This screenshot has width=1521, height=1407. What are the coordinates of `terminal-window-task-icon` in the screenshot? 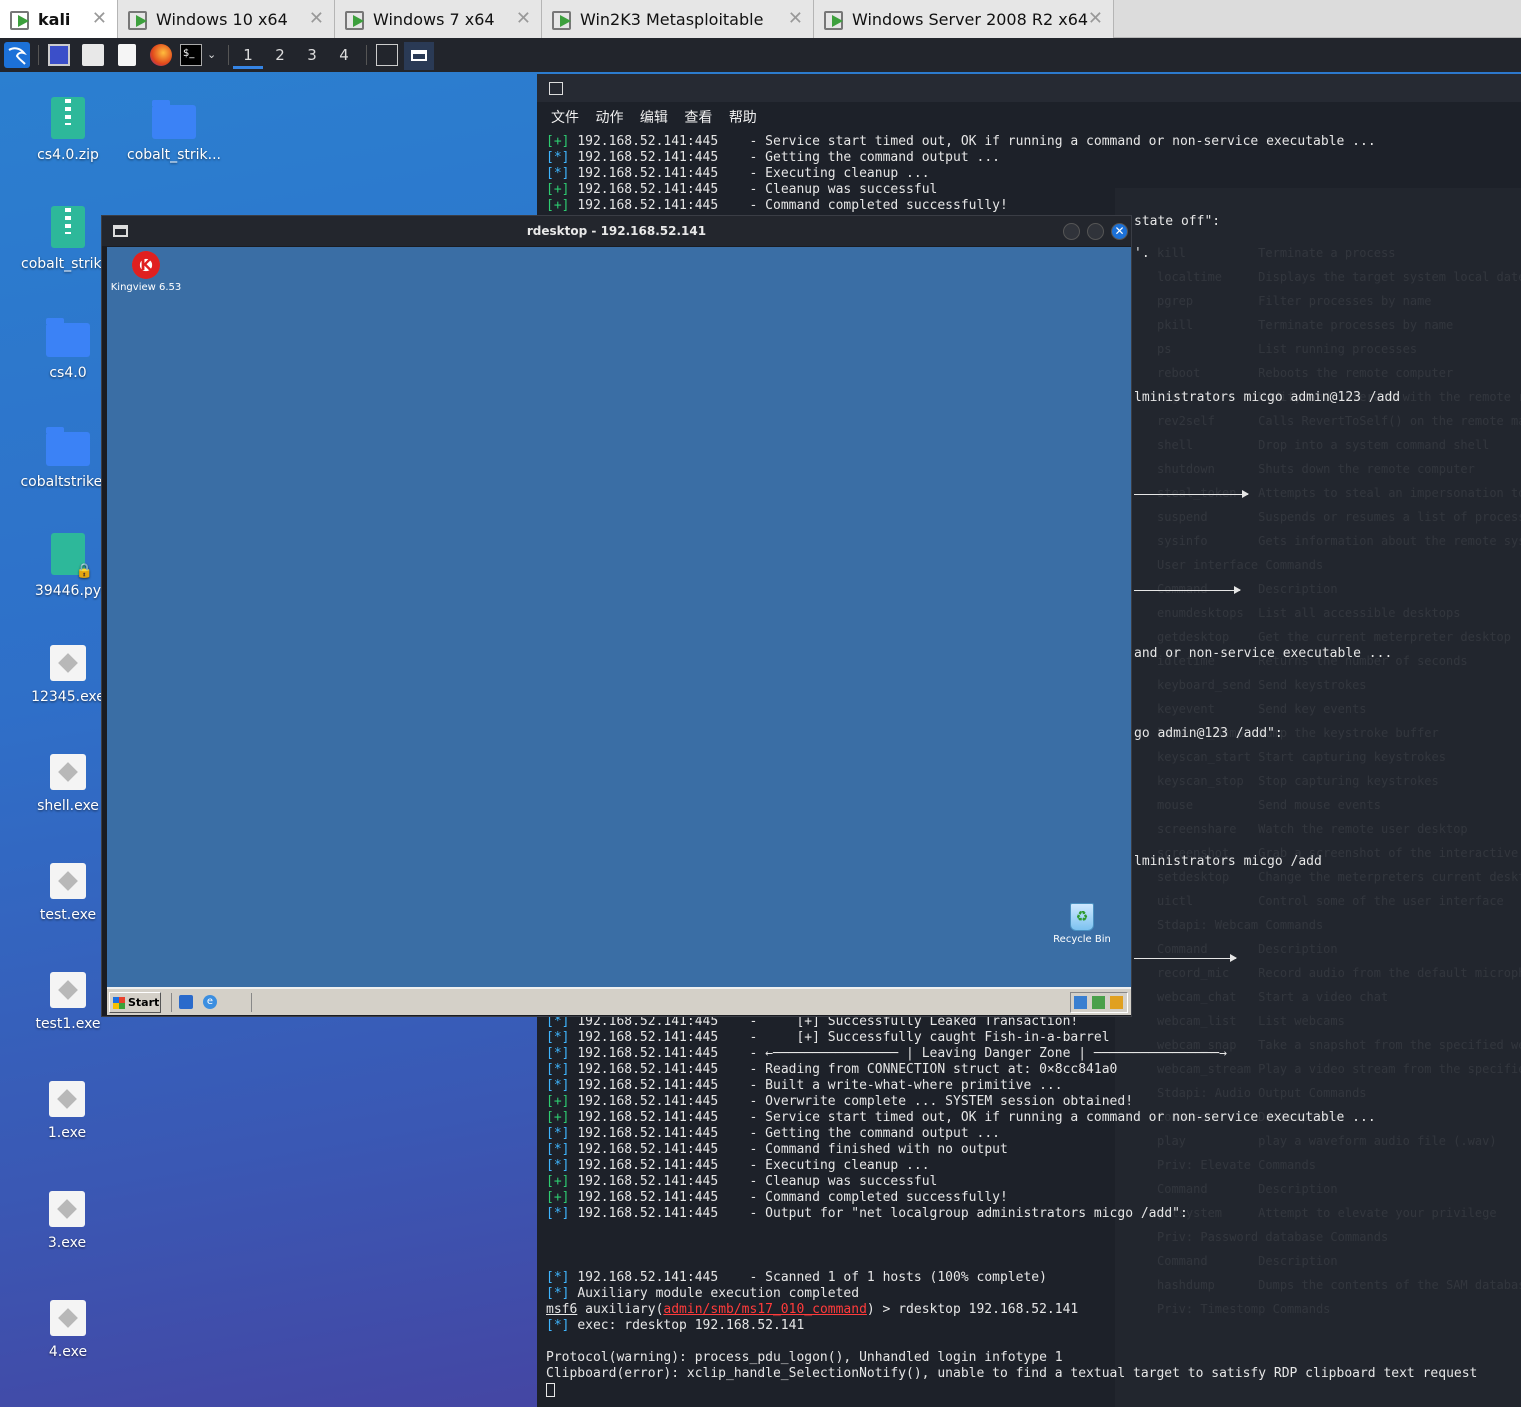 It's located at (387, 55).